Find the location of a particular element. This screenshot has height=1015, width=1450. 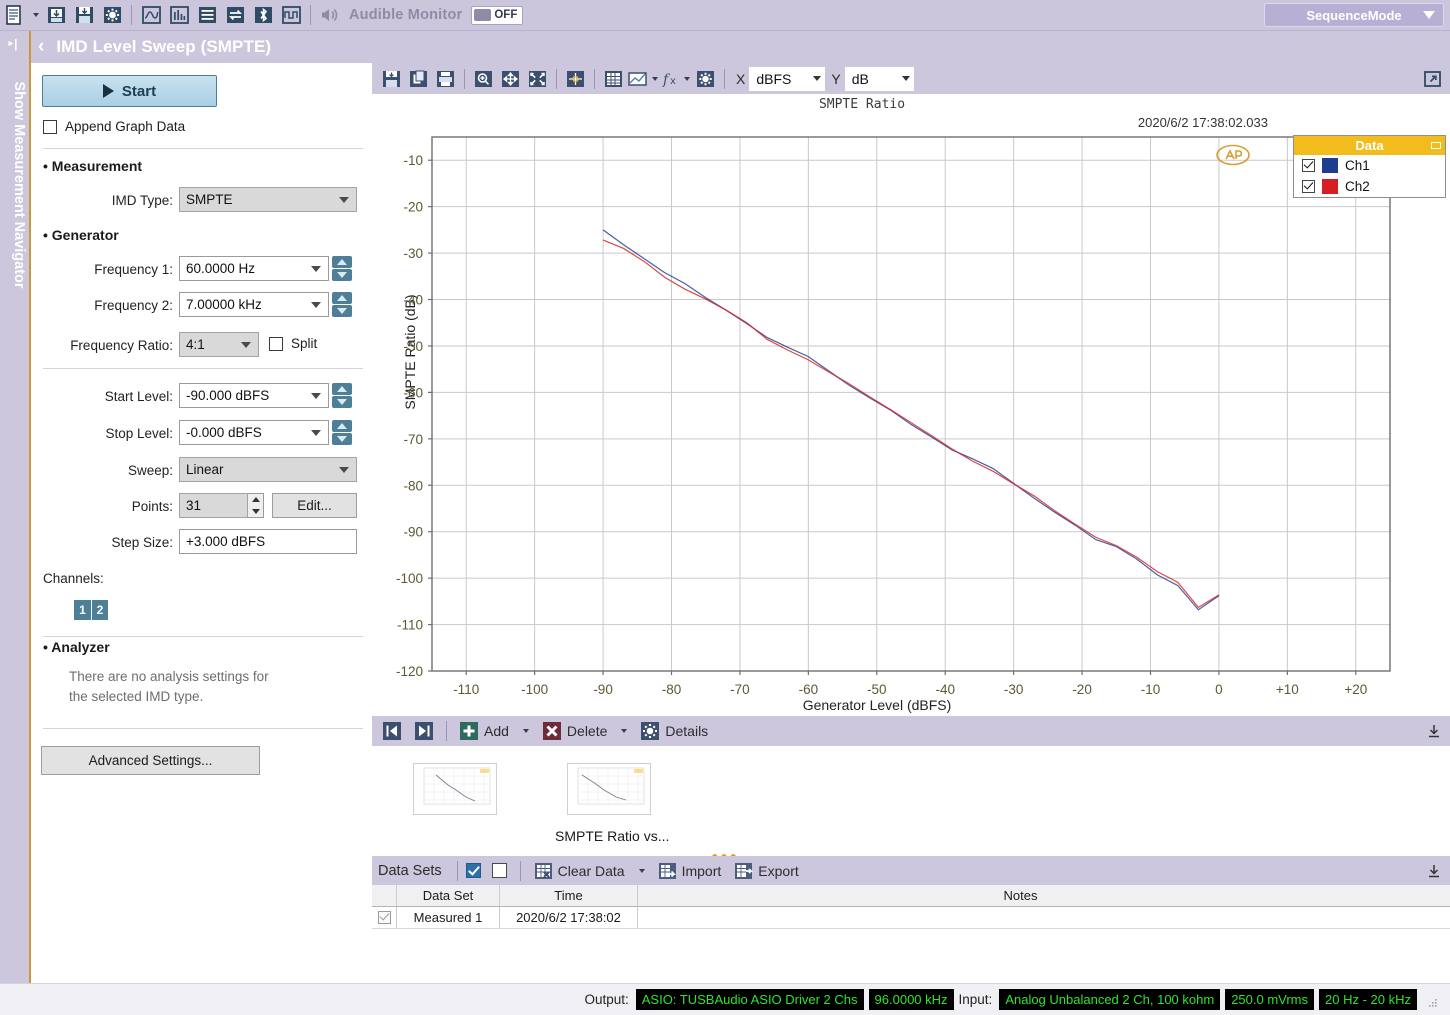

results-toolbar: Add Delete Details is located at coordinates (911, 731).